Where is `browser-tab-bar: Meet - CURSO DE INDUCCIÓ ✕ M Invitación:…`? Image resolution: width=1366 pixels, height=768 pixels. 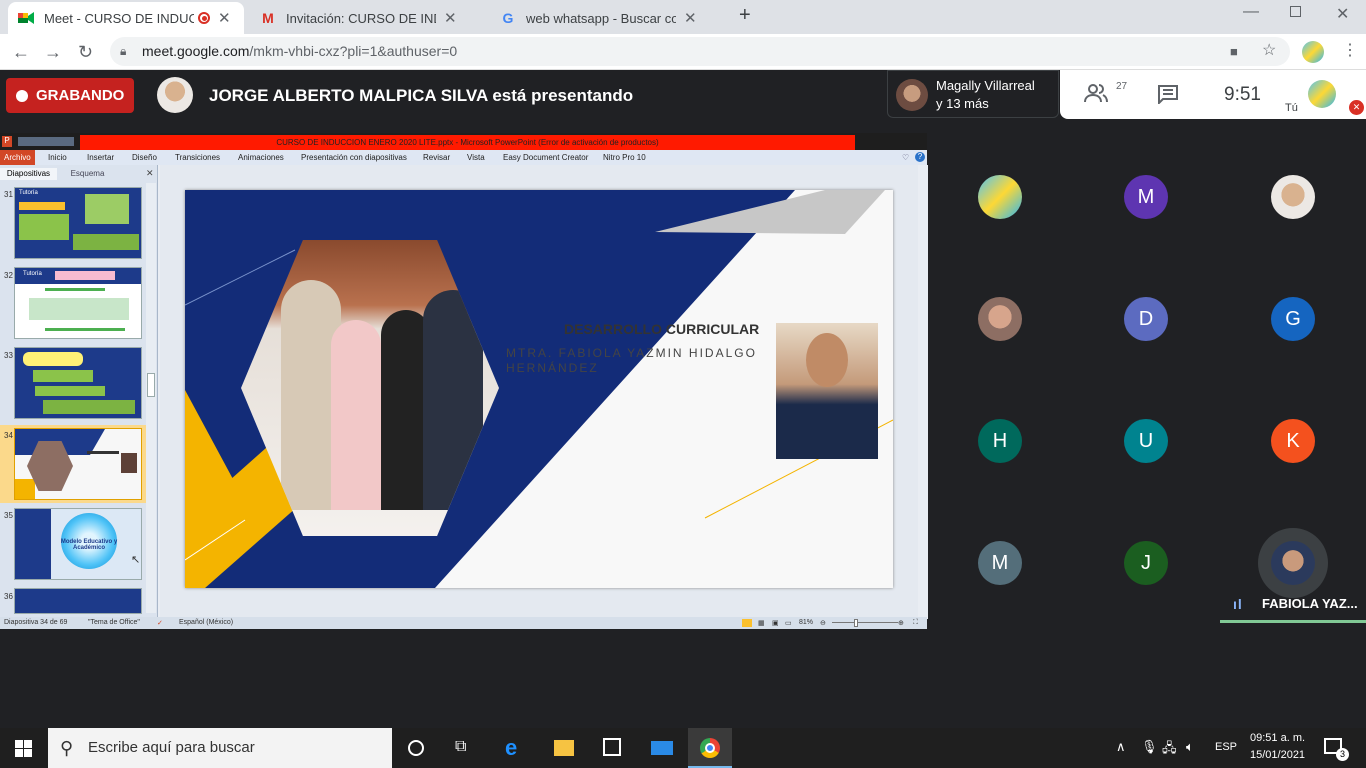 browser-tab-bar: Meet - CURSO DE INDUCCIÓ ✕ M Invitación:… is located at coordinates (683, 17).